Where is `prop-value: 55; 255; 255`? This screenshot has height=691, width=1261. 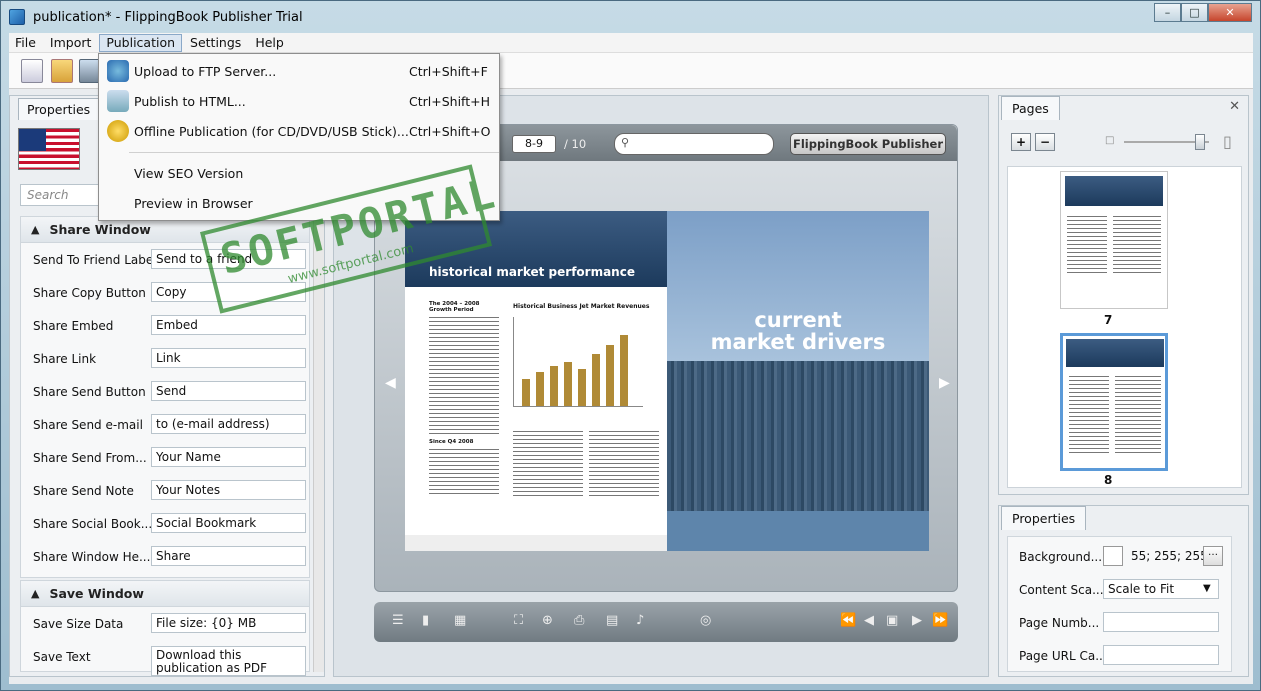 prop-value: 55; 255; 255 is located at coordinates (1169, 556).